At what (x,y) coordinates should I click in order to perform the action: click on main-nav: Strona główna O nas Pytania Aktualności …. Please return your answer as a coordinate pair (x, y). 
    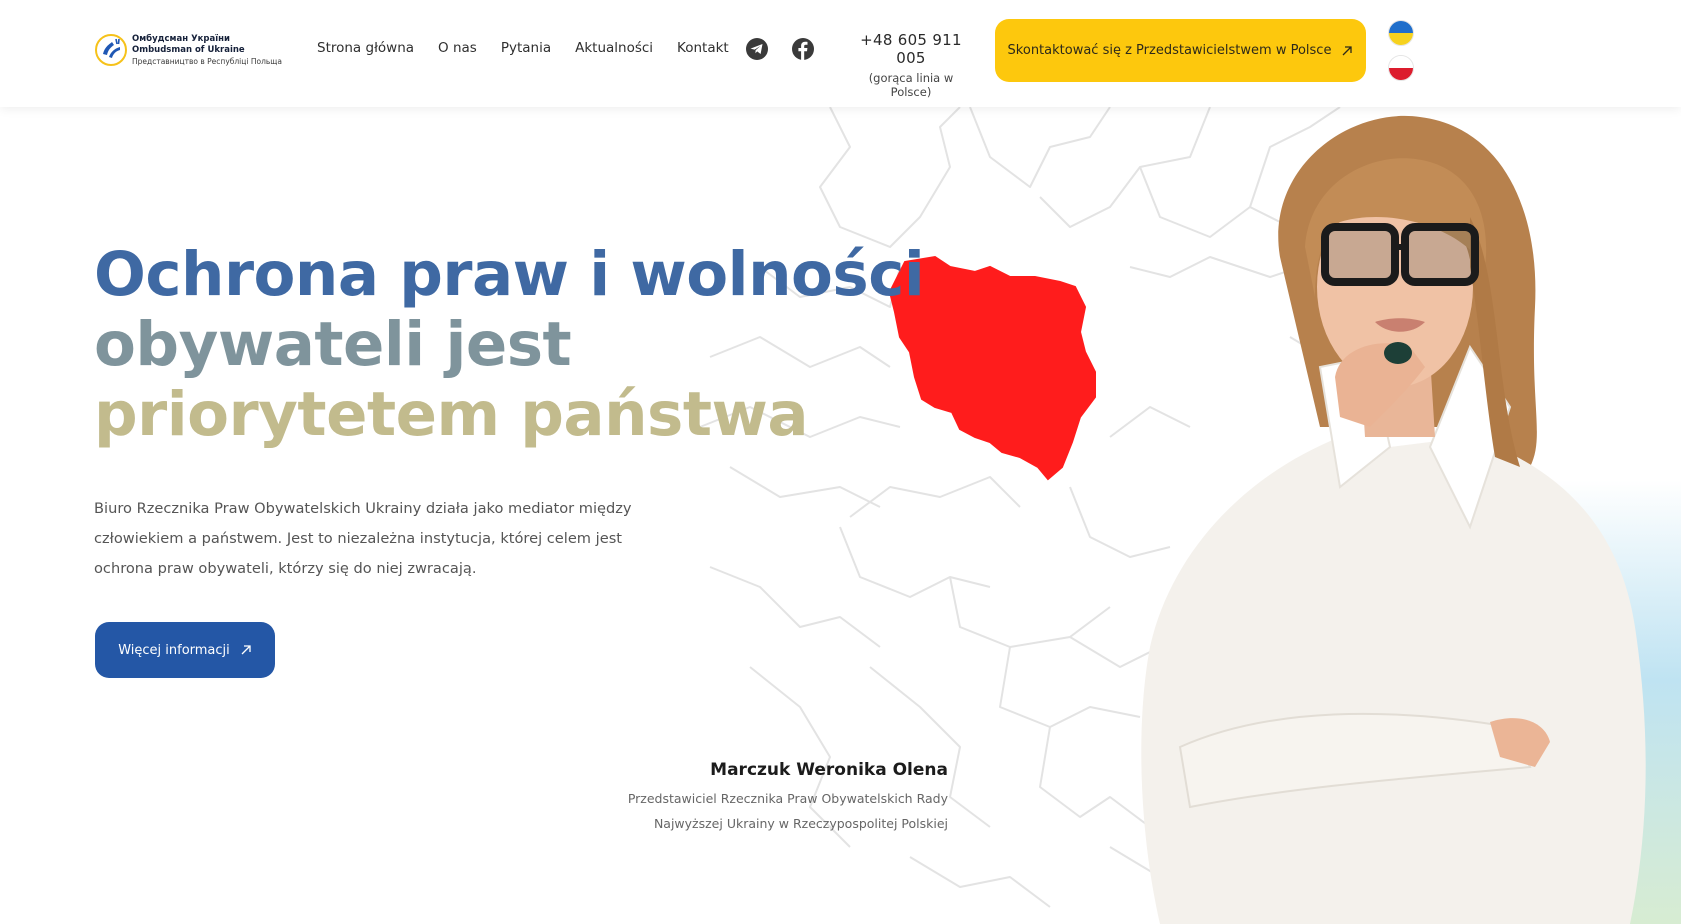
    Looking at the image, I should click on (535, 48).